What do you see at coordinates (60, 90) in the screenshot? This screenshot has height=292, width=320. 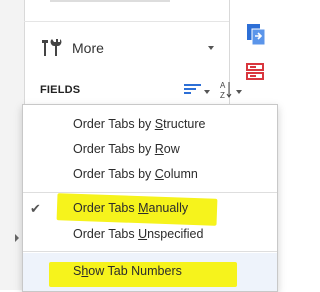 I see `fields-heading: FIELDS` at bounding box center [60, 90].